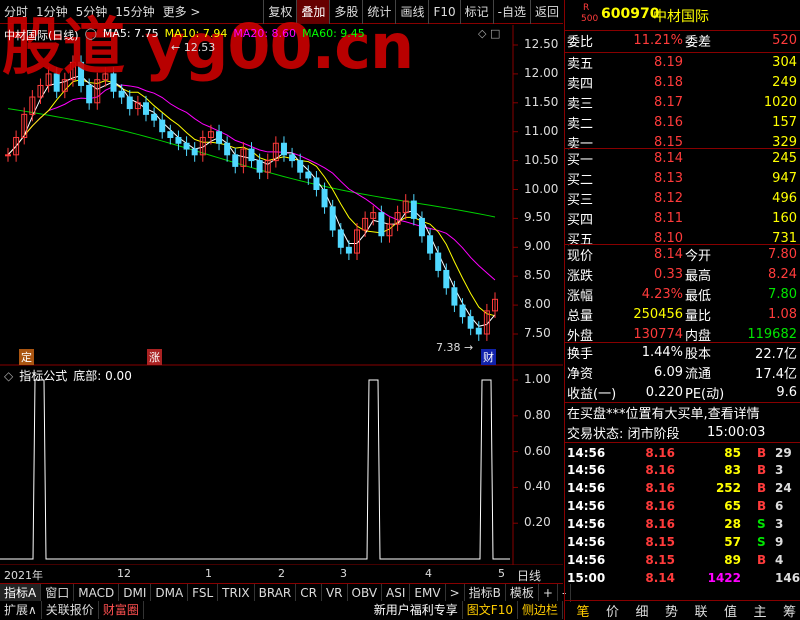 The height and width of the screenshot is (620, 800). I want to click on footer-sidebar: 侧边栏, so click(540, 610).